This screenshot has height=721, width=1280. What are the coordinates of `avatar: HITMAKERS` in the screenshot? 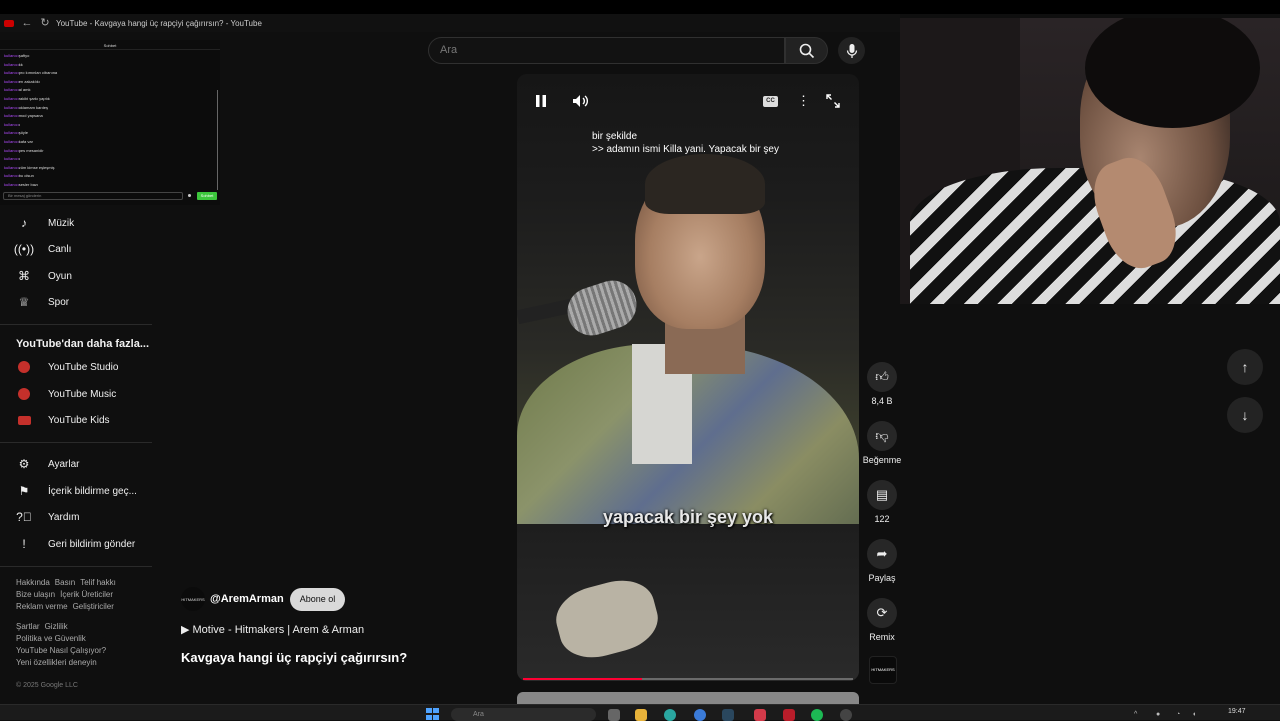 It's located at (193, 599).